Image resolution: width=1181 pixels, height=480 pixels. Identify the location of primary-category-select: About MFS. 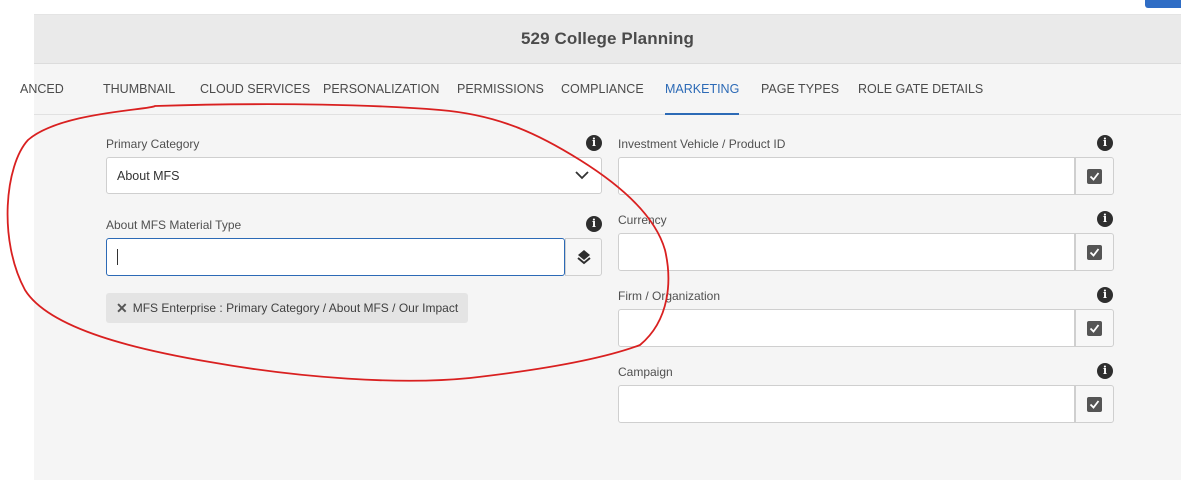
(354, 175).